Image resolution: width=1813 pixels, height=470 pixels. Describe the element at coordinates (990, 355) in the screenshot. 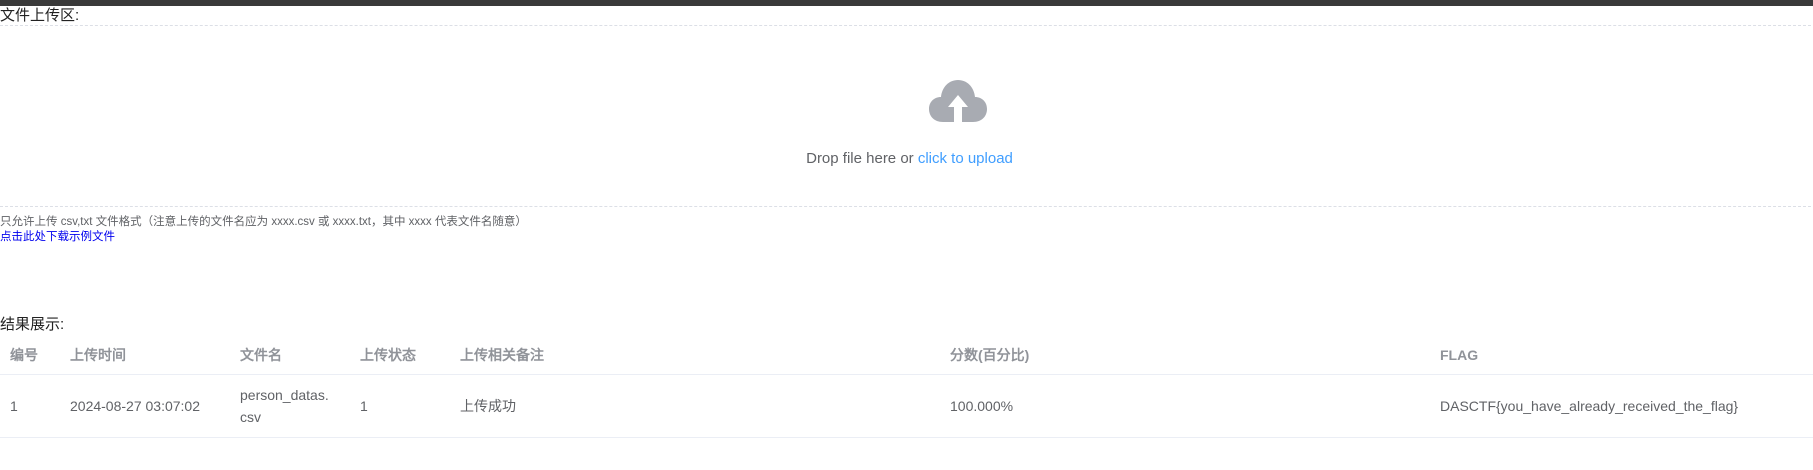

I see `column-header-score: 分数(百分比)` at that location.